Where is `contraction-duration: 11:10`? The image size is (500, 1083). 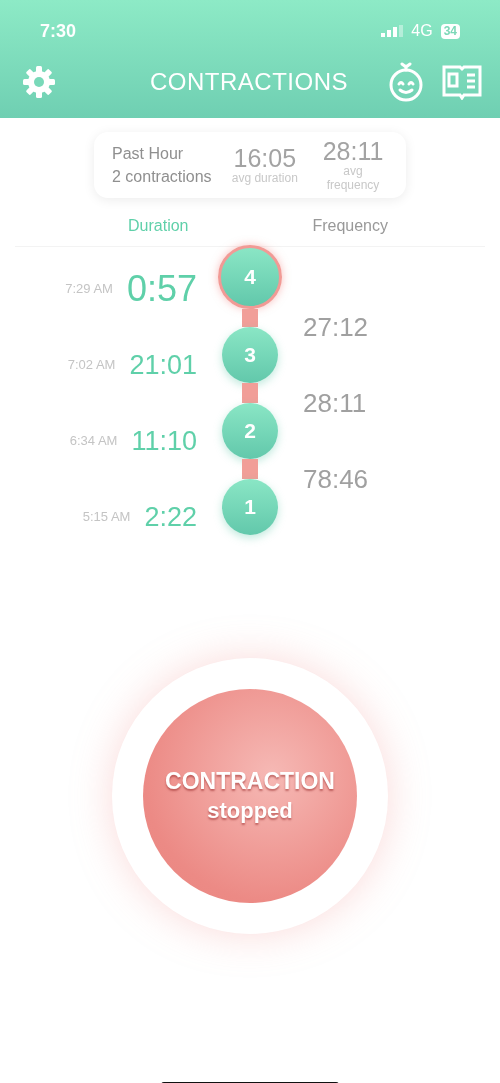
contraction-duration: 11:10 is located at coordinates (164, 441).